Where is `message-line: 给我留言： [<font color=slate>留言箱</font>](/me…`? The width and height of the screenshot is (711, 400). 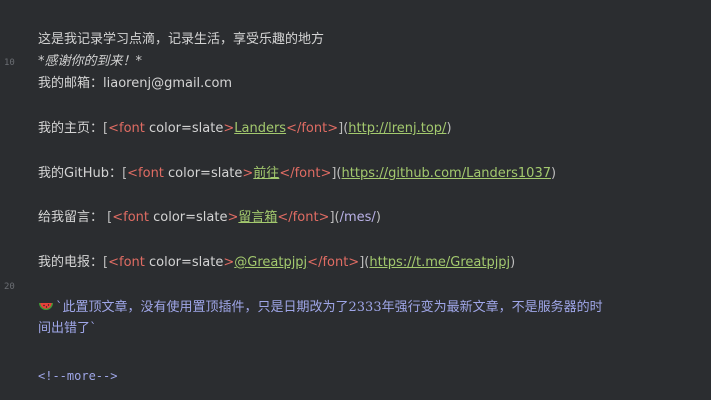 message-line: 给我留言： [<font color=slate>留言箱</font>](/me… is located at coordinates (209, 218).